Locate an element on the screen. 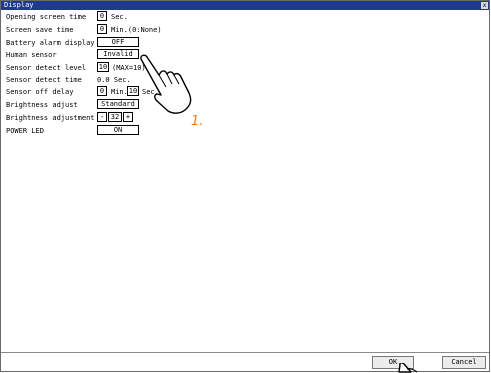 The width and height of the screenshot is (491, 373). sensor-detect-time-value: 0.0 Sec. is located at coordinates (114, 80).